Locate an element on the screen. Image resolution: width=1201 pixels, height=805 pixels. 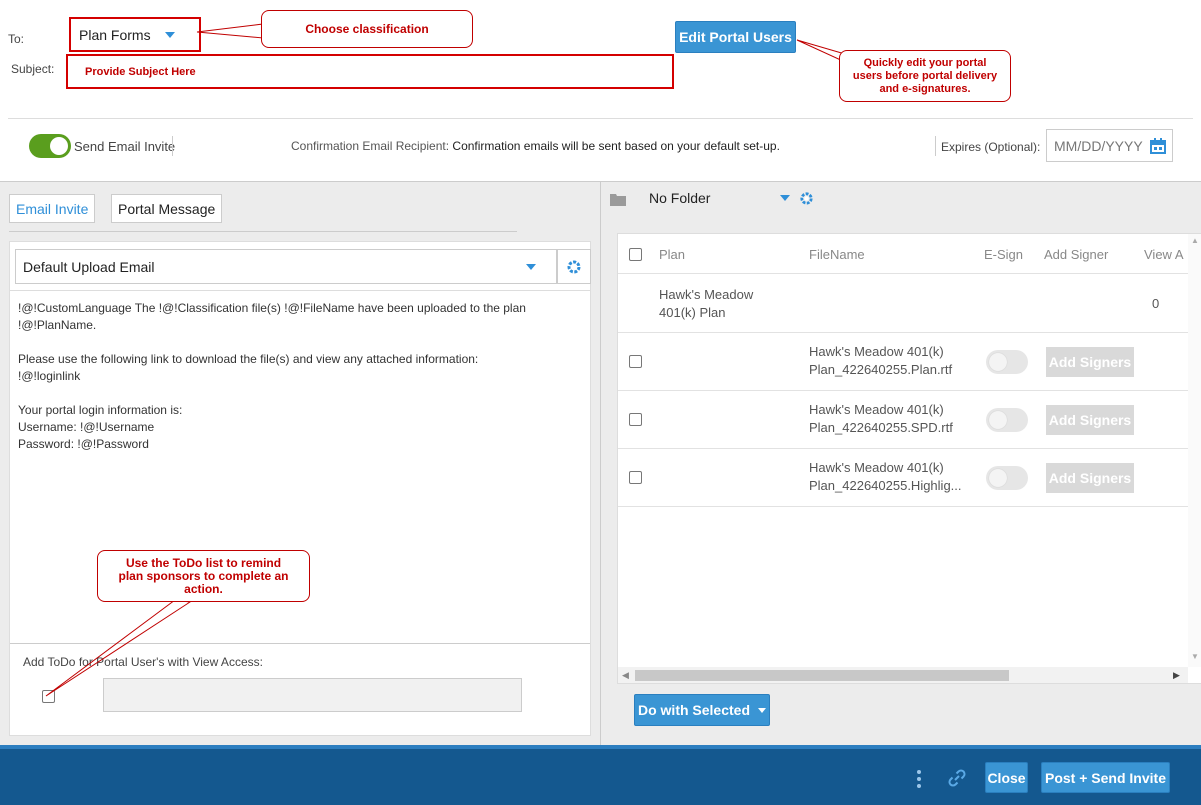
column-header: View A is located at coordinates (1164, 254).